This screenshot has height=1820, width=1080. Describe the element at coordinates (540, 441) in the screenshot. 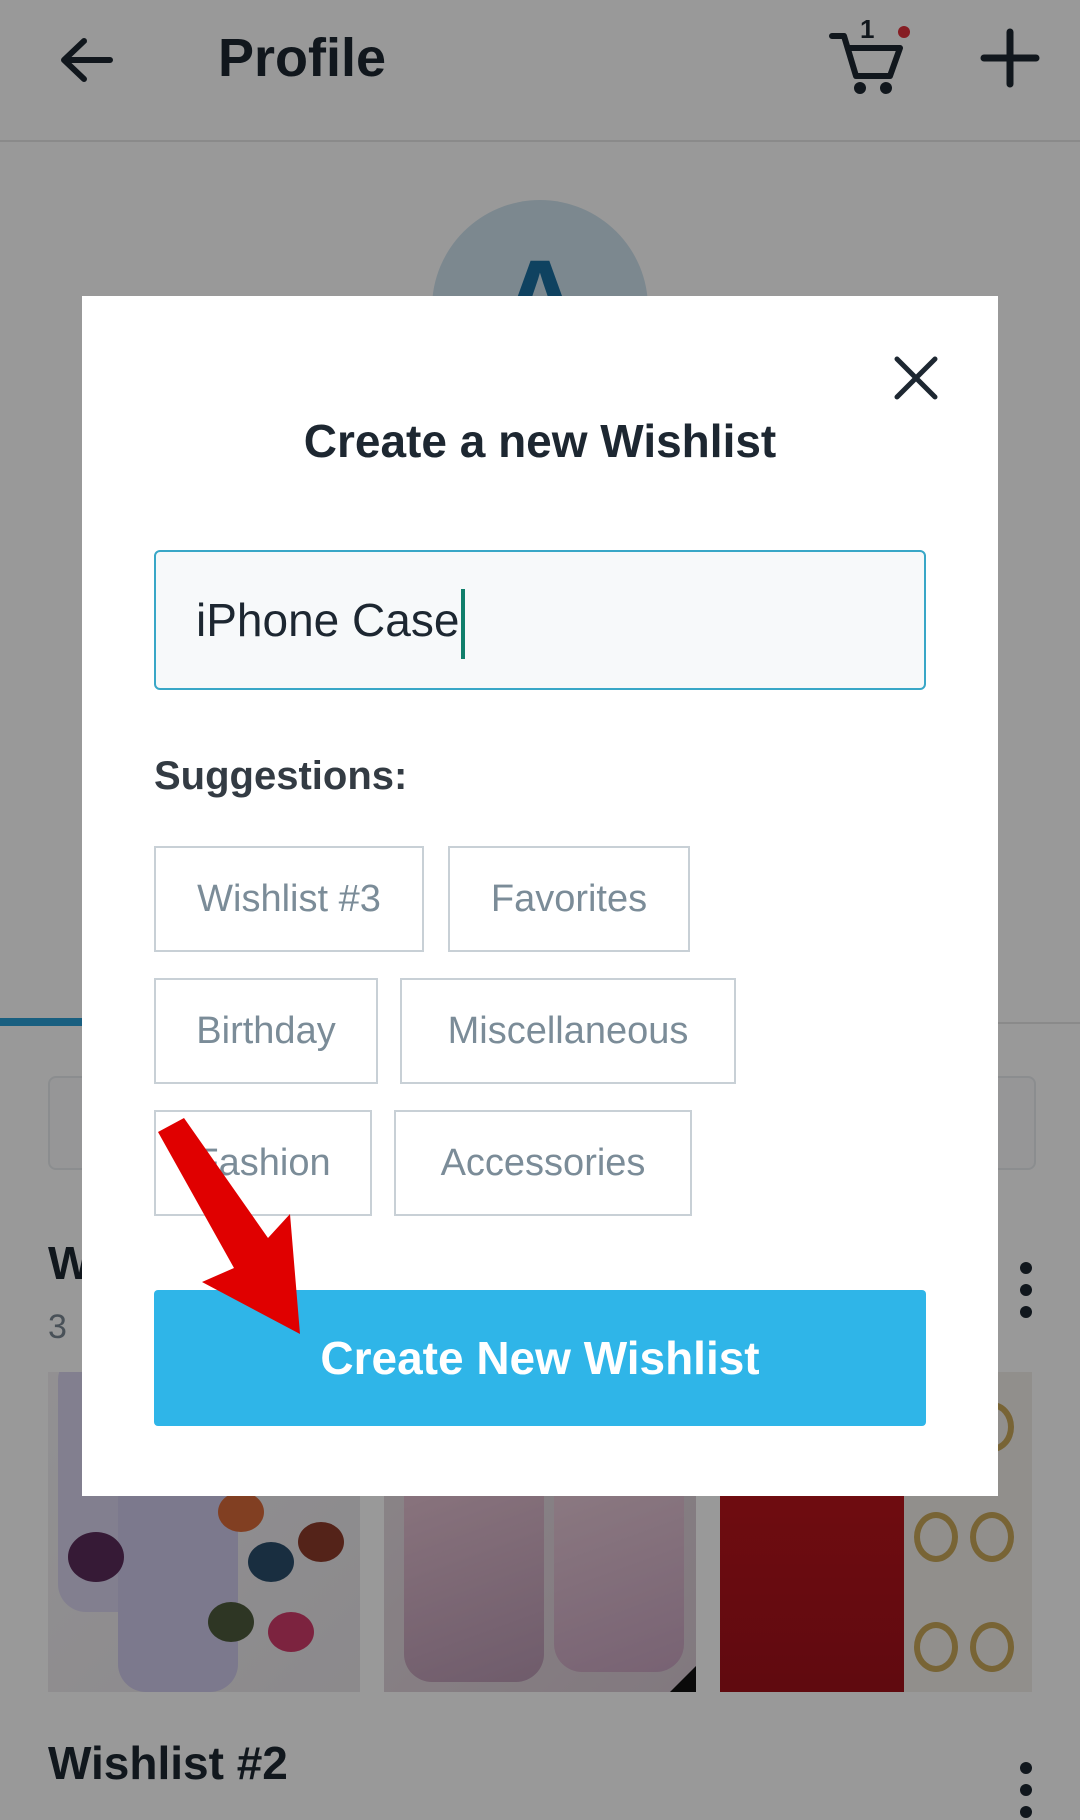

I see `dialog-title: Create a new Wishlist` at that location.